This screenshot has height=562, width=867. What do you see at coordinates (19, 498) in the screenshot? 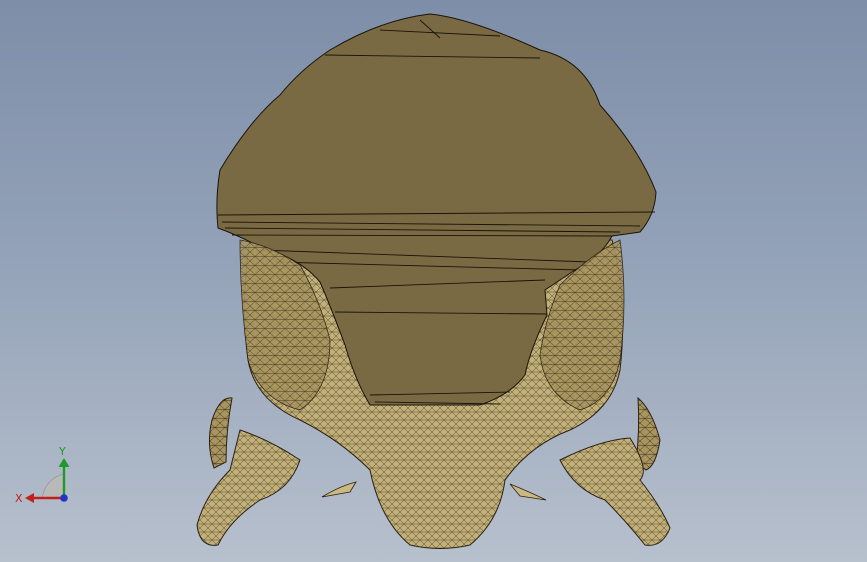
I see `x-axis-label: X` at bounding box center [19, 498].